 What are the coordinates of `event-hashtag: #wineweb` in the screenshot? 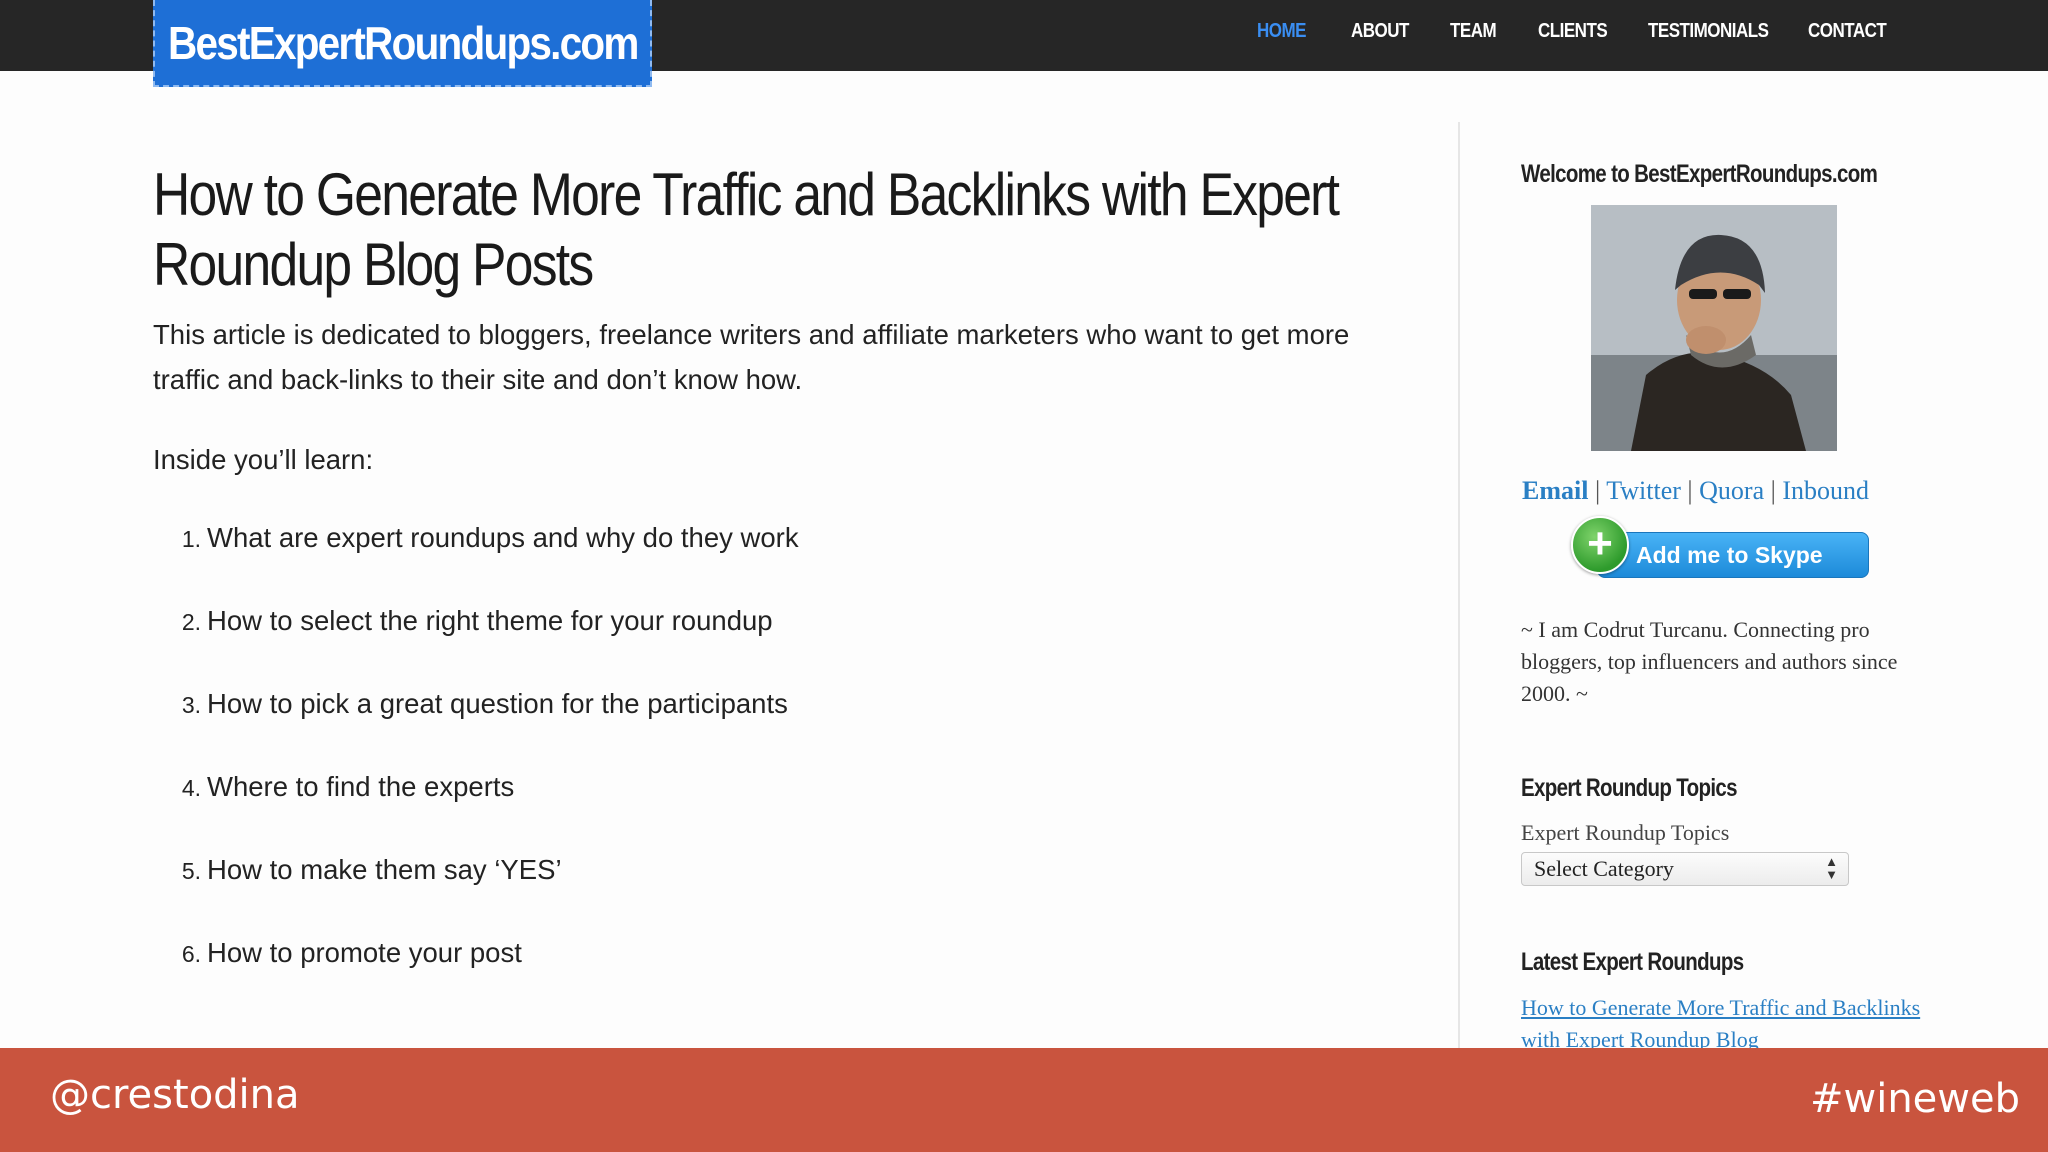 It's located at (1914, 1099).